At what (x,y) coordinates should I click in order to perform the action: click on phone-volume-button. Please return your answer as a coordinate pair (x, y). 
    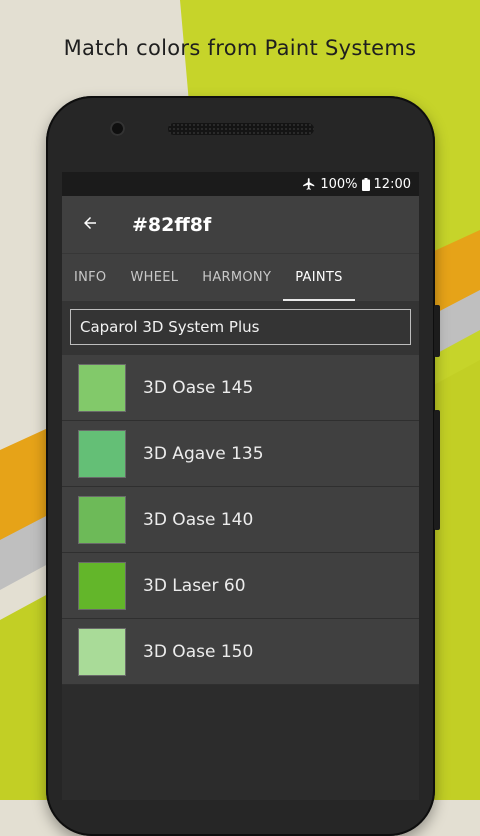
    Looking at the image, I should click on (437, 470).